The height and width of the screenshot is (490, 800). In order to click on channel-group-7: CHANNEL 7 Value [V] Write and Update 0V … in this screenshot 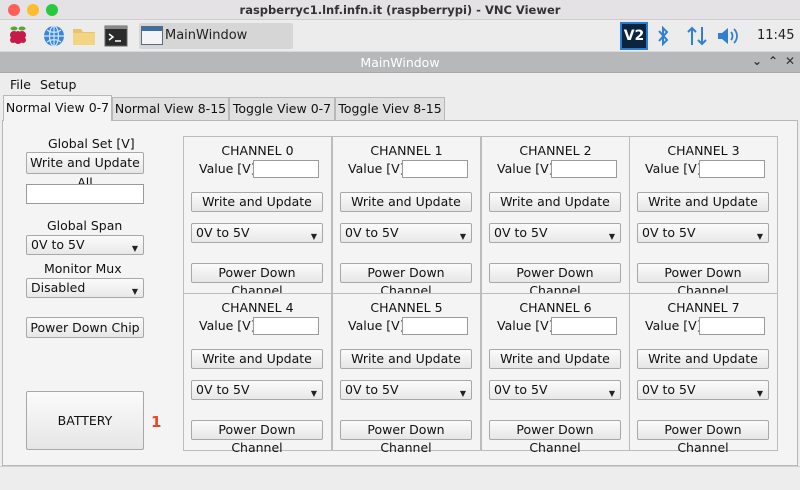, I will do `click(703, 374)`.